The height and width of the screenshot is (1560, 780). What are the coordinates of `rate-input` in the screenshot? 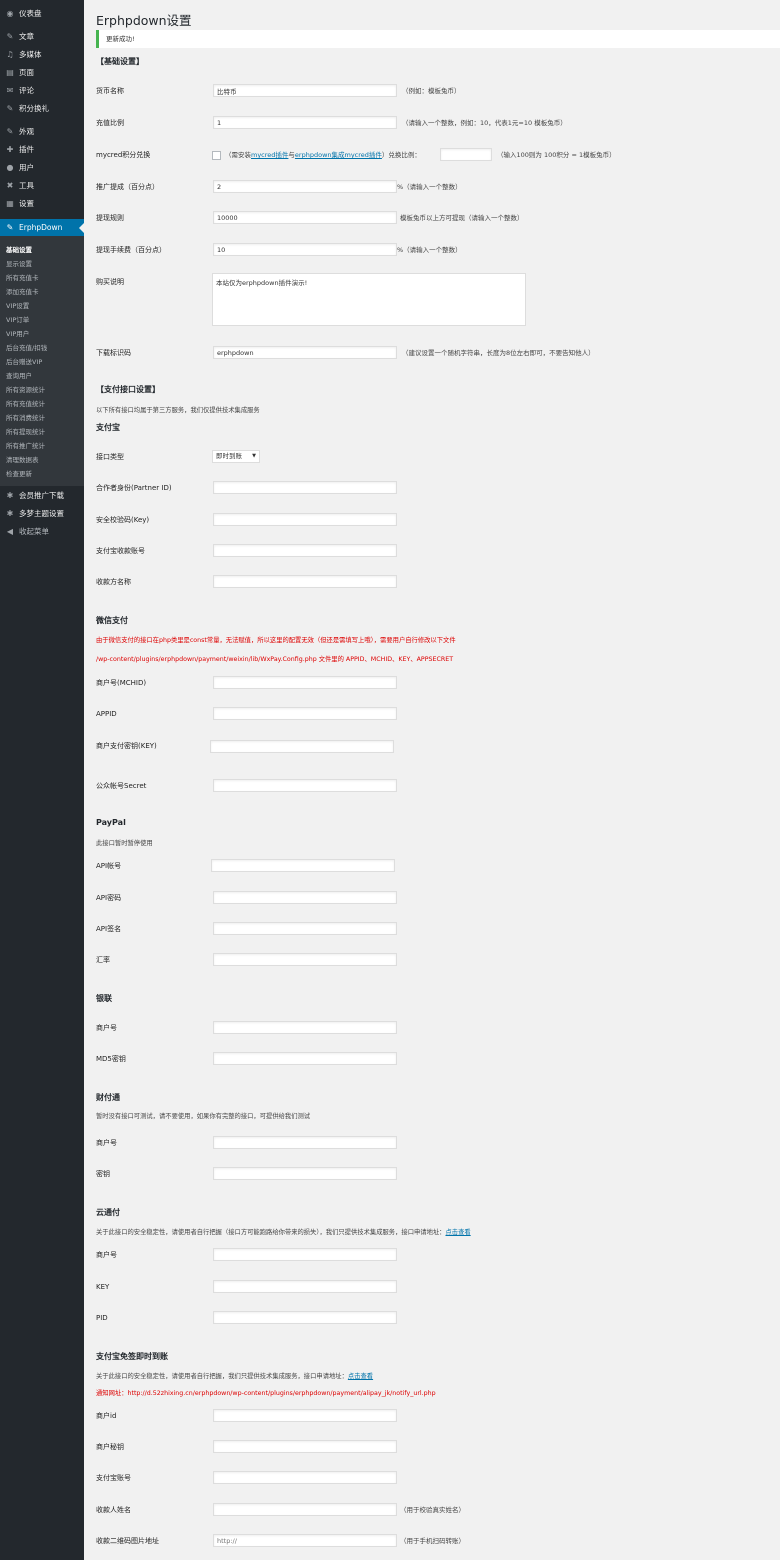 It's located at (305, 122).